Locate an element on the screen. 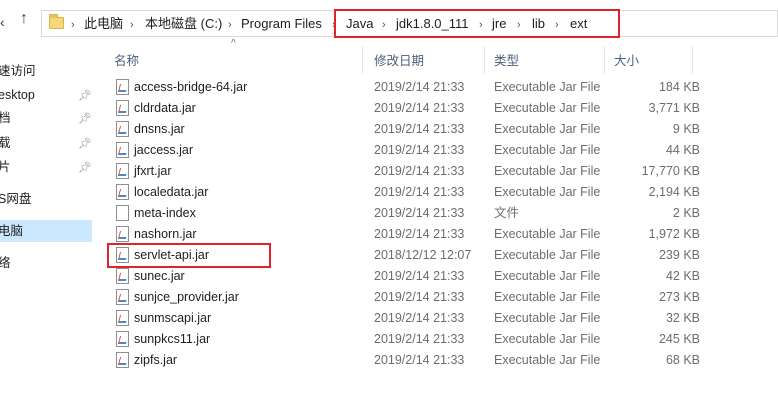 Image resolution: width=778 pixels, height=404 pixels. file-name: nashorn.jar is located at coordinates (165, 234).